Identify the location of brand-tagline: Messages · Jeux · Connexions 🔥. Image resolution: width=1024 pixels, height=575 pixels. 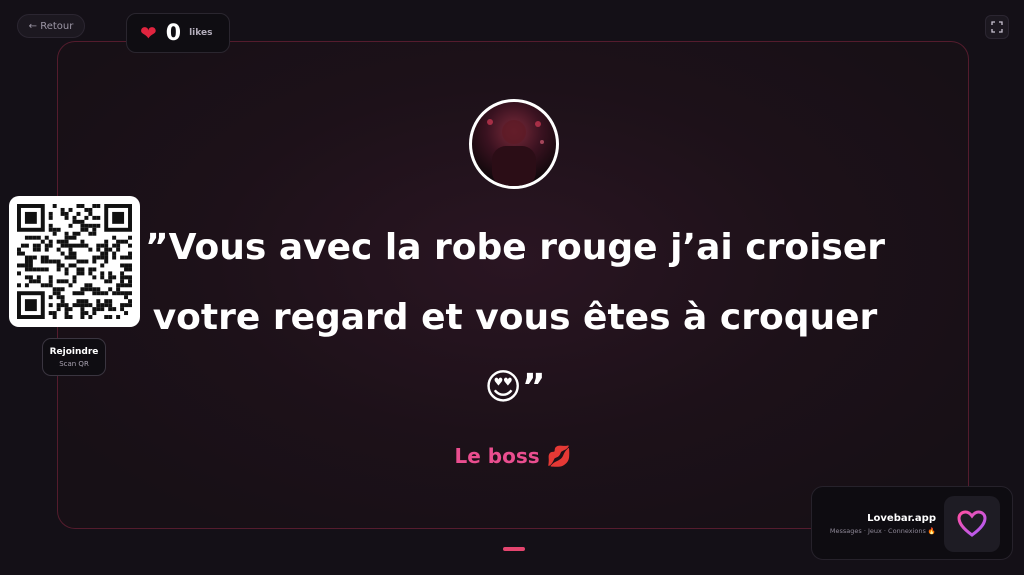
(882, 531).